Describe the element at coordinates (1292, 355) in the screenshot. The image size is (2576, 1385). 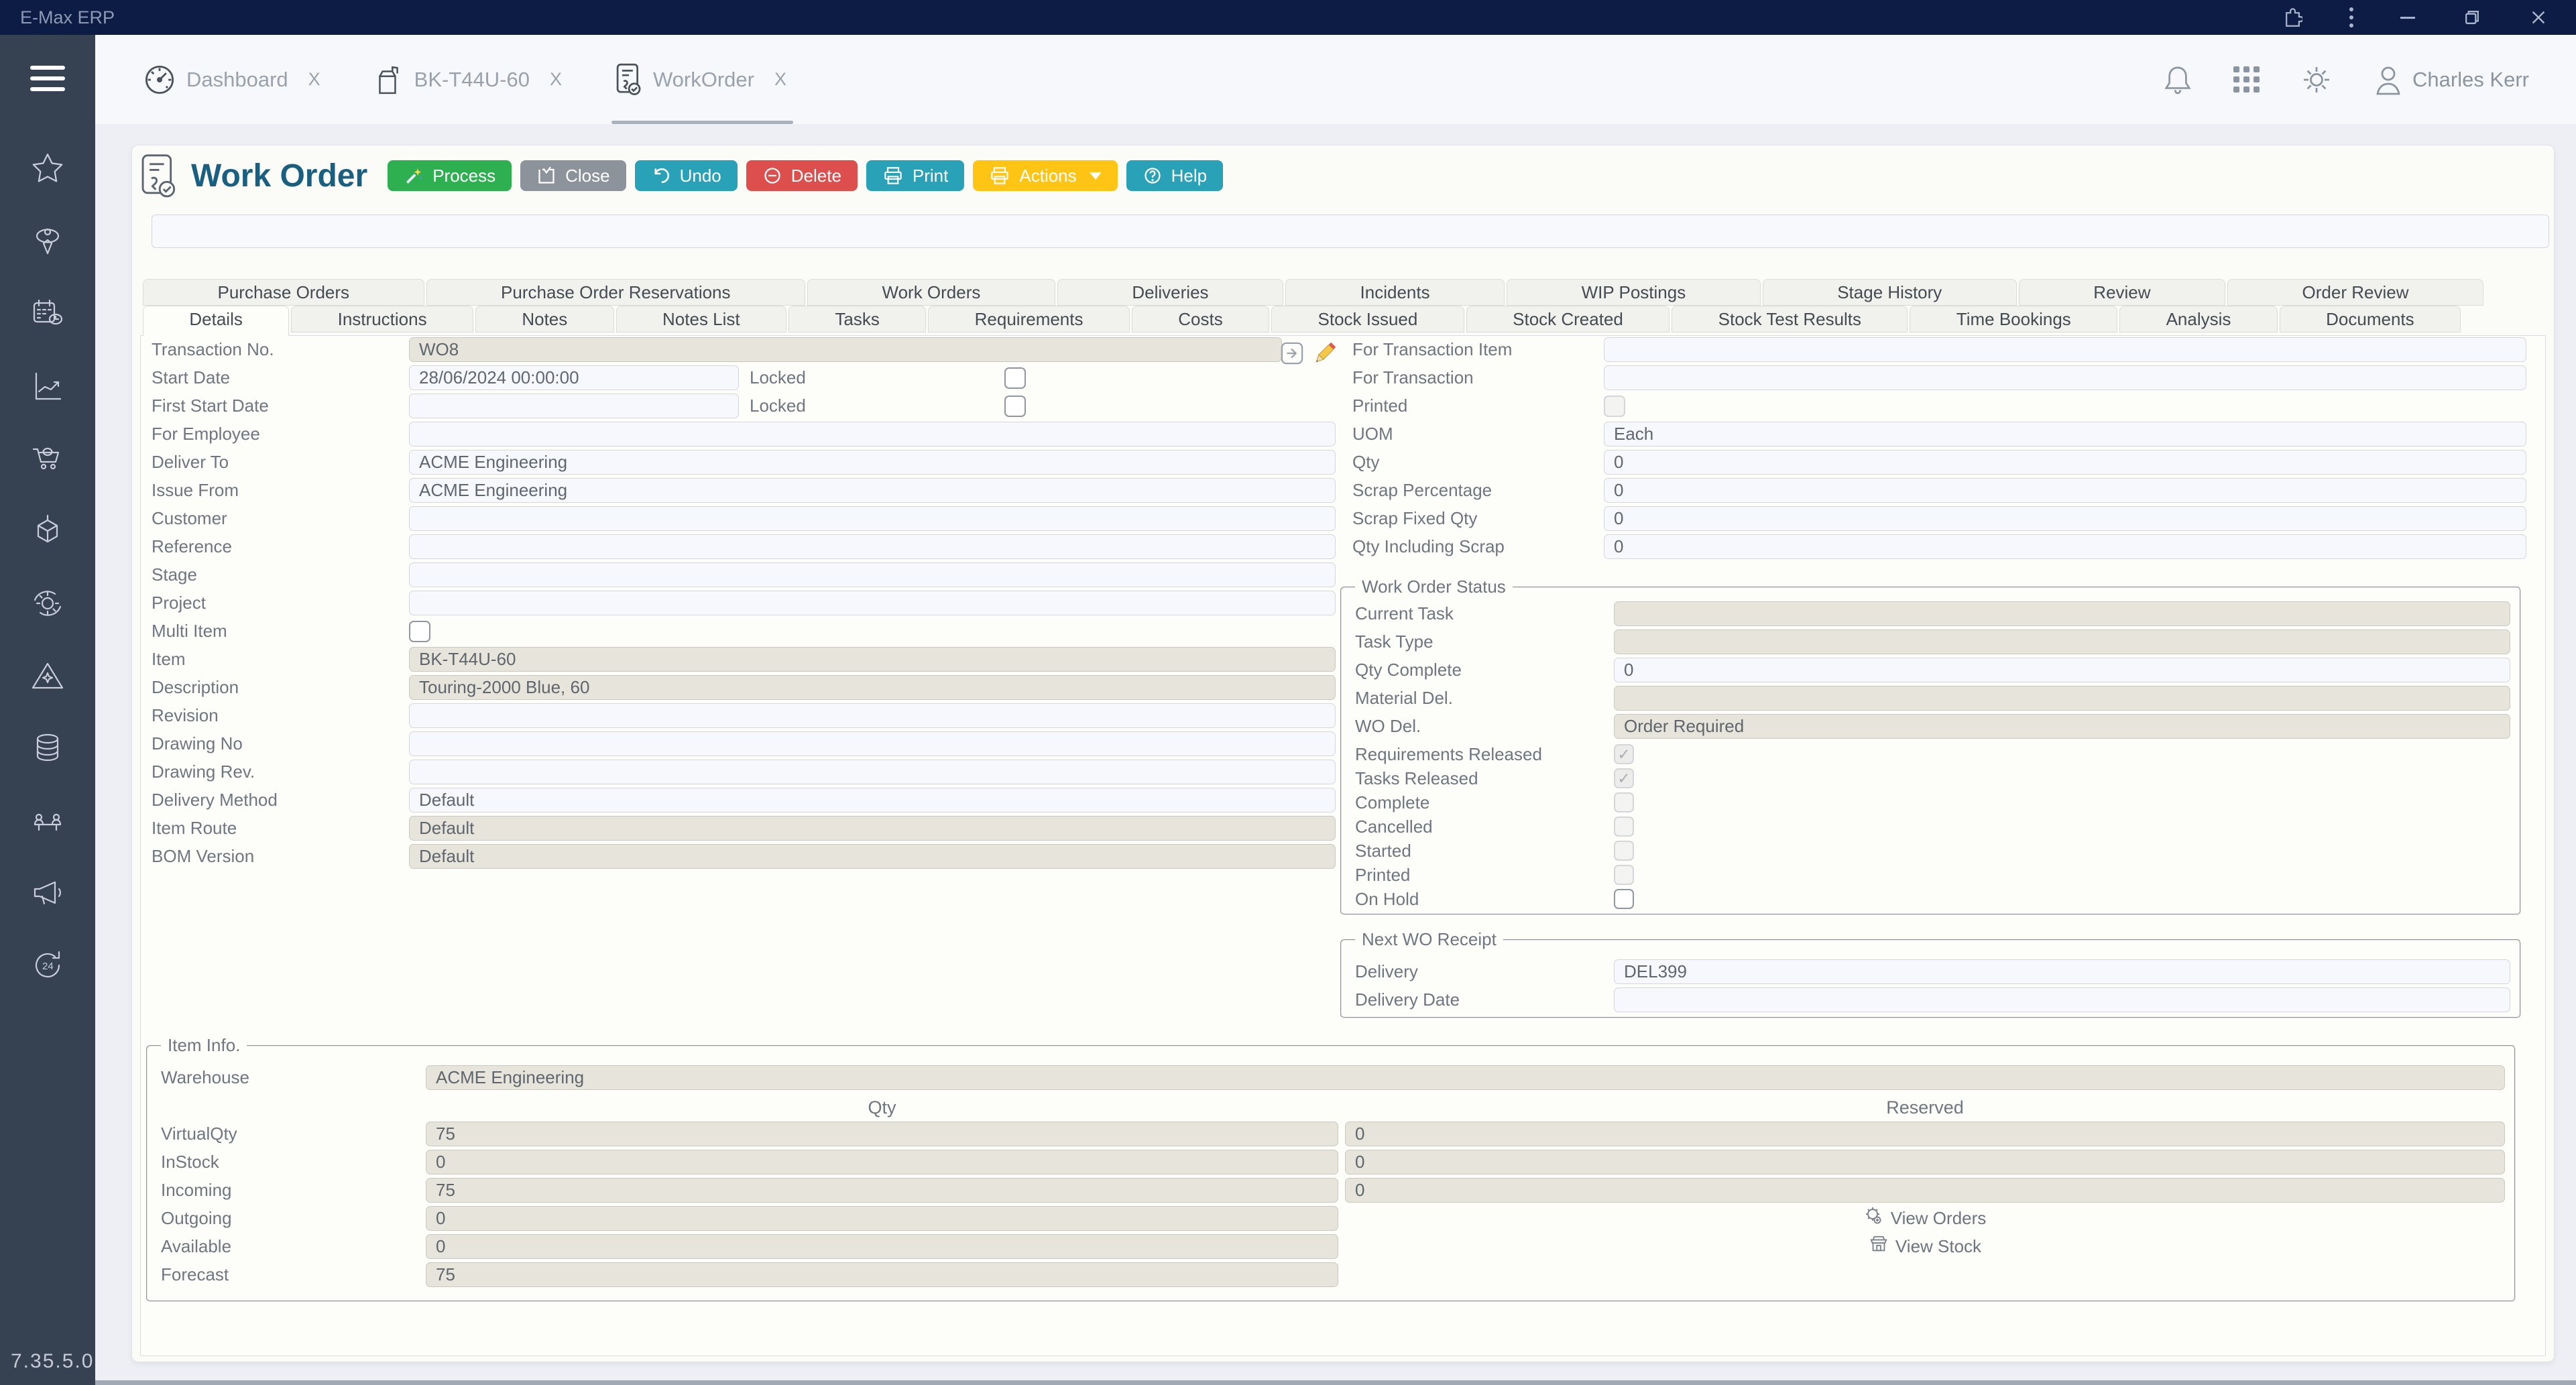
I see `goto-transaction-icon` at that location.